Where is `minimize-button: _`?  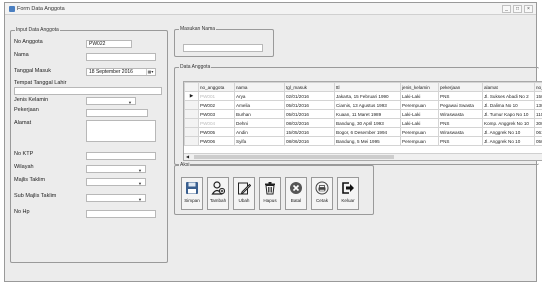 minimize-button: _ is located at coordinates (506, 9).